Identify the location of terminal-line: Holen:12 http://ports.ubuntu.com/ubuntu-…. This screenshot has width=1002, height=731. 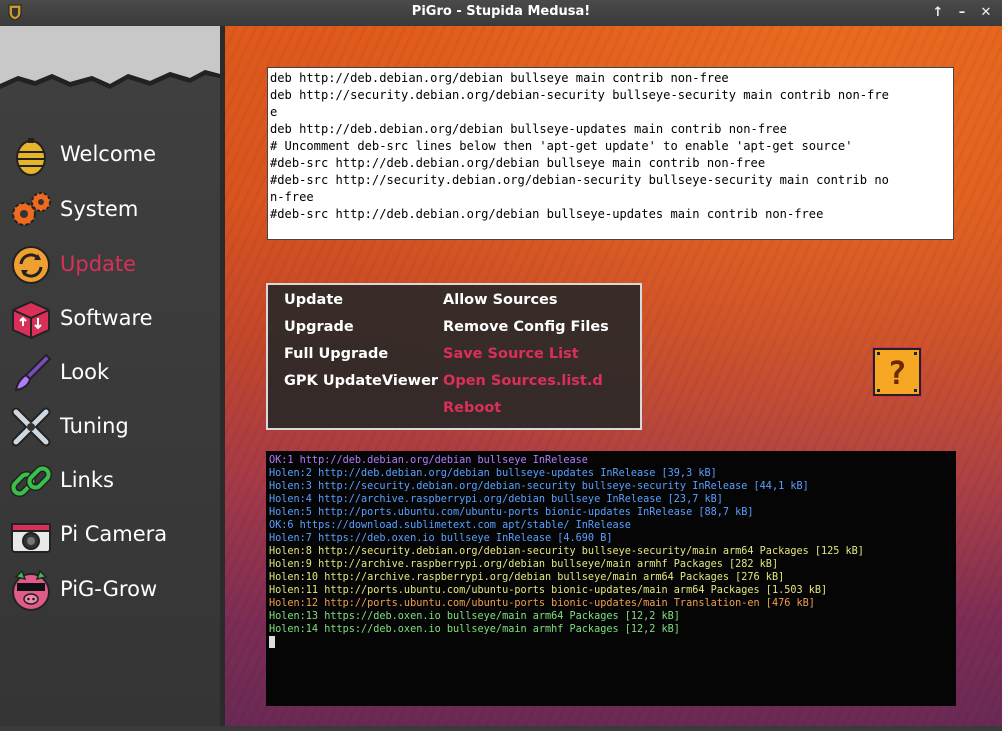
(542, 603).